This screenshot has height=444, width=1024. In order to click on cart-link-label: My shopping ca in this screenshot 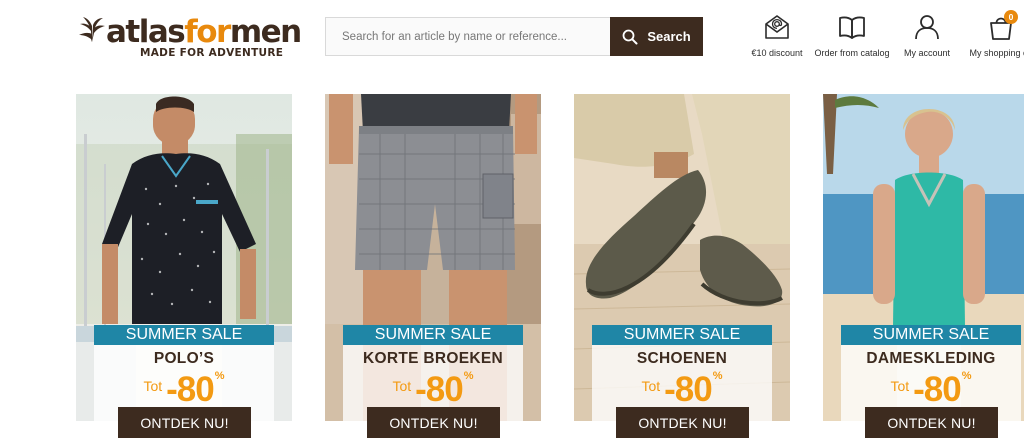, I will do `click(996, 53)`.